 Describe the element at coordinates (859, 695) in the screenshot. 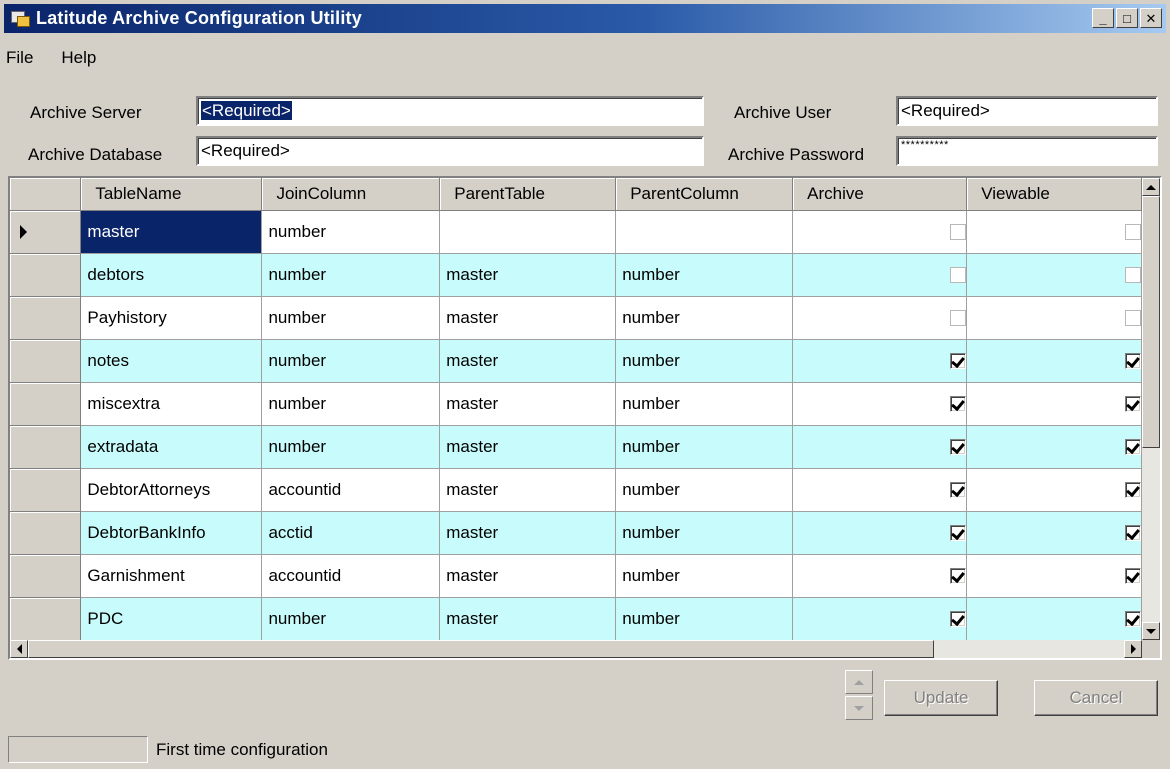

I see `spin-control` at that location.